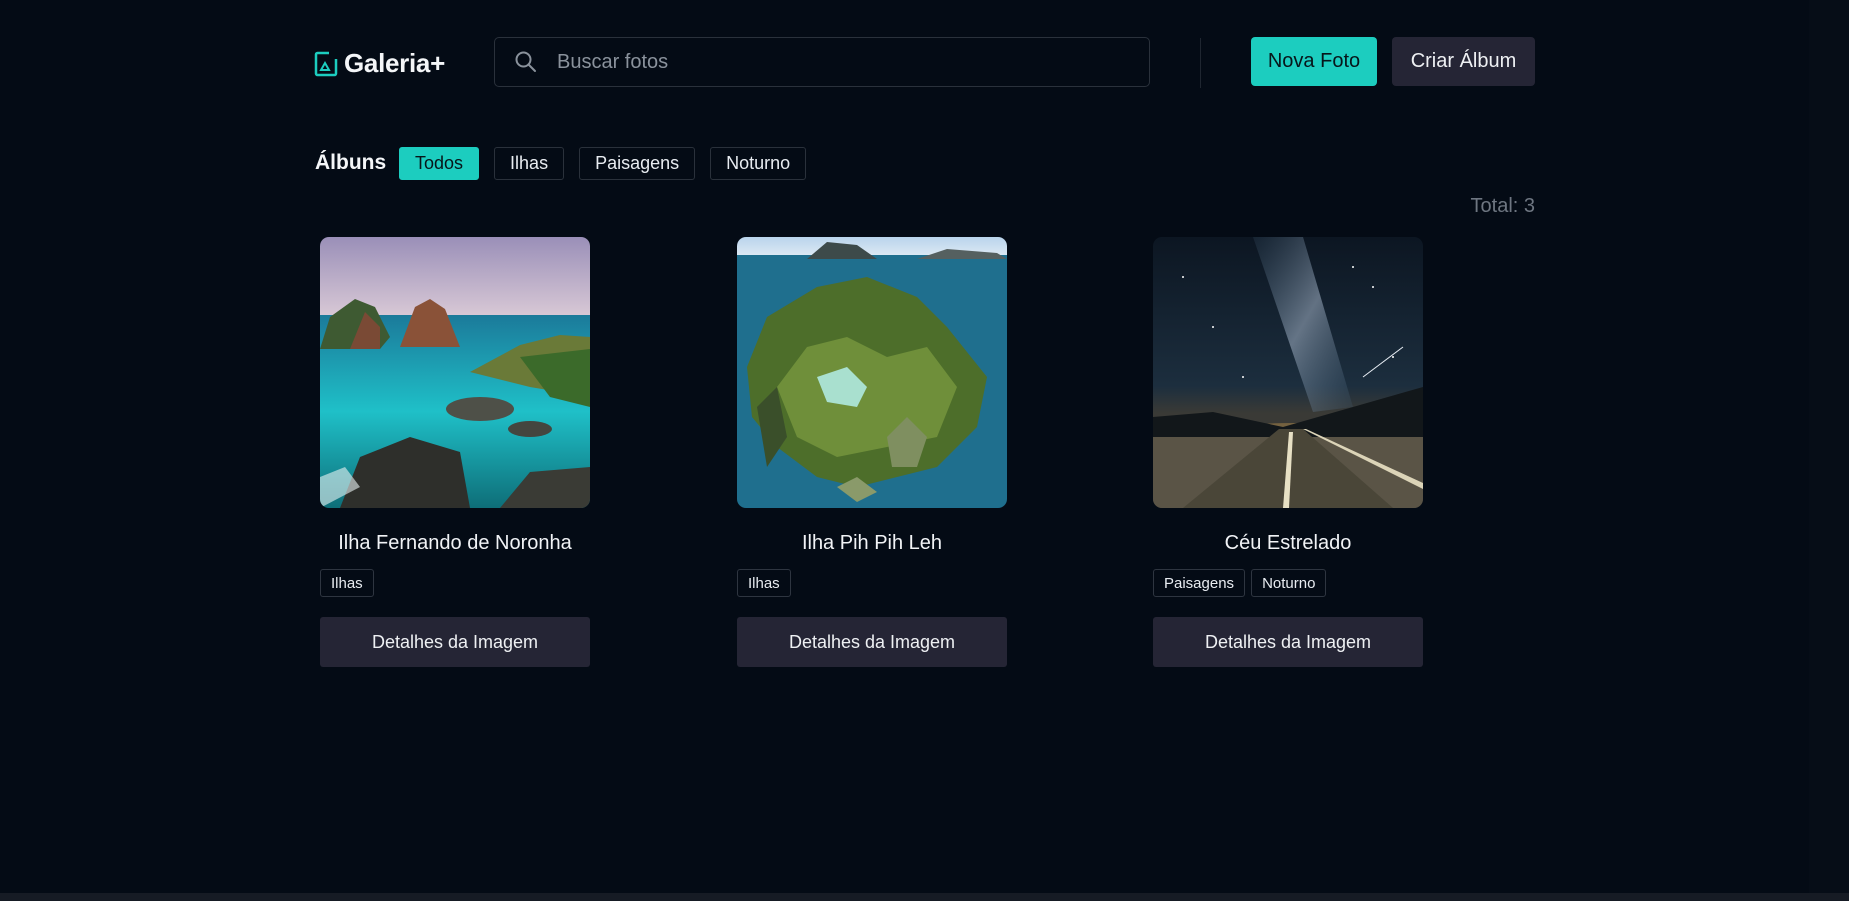  What do you see at coordinates (758, 163) in the screenshot?
I see `filter-chip-noturno: Noturno` at bounding box center [758, 163].